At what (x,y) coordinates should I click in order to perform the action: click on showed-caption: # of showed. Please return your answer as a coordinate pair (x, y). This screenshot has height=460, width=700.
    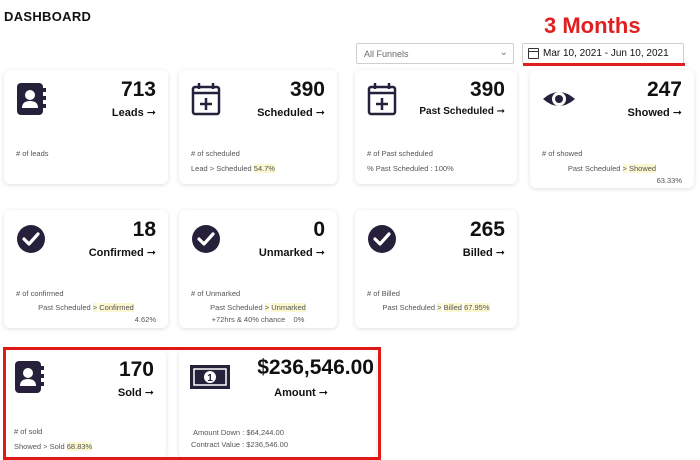
    Looking at the image, I should click on (562, 153).